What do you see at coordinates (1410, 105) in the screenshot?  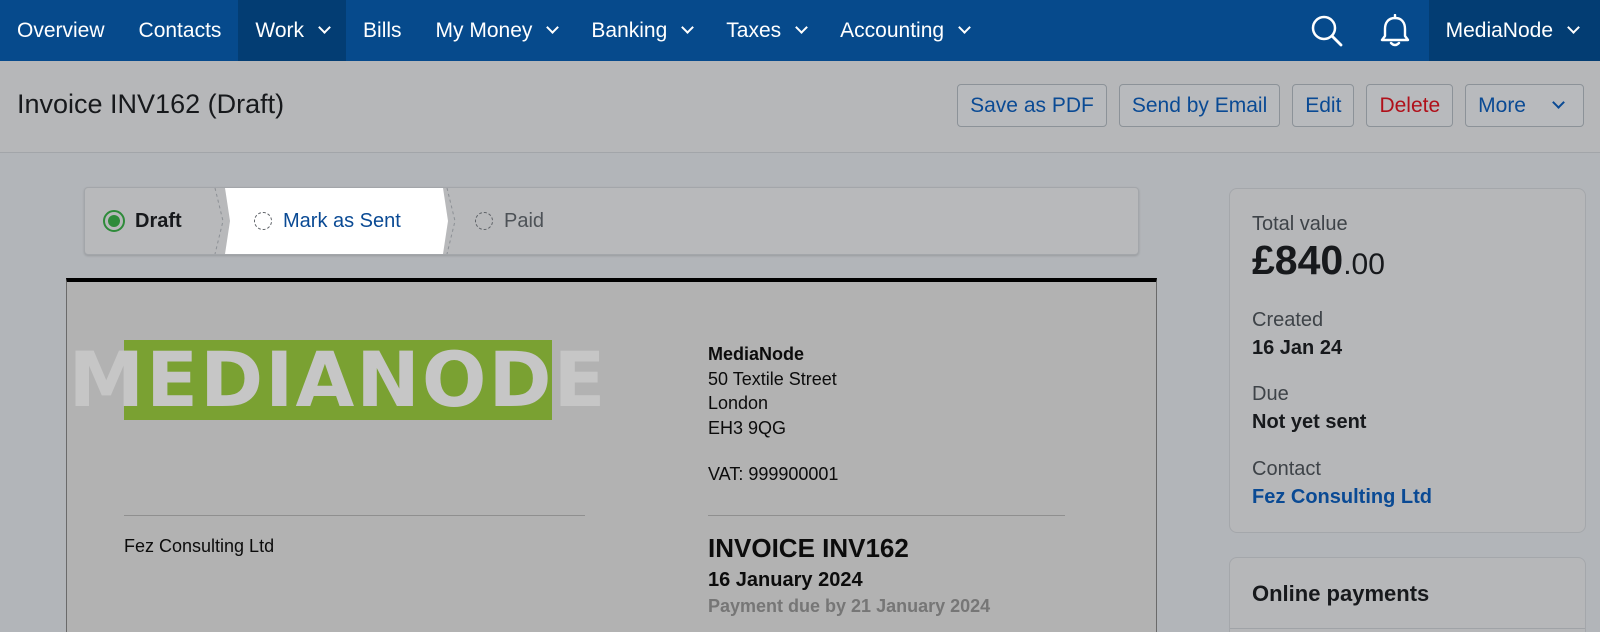 I see `delete-button: Delete` at bounding box center [1410, 105].